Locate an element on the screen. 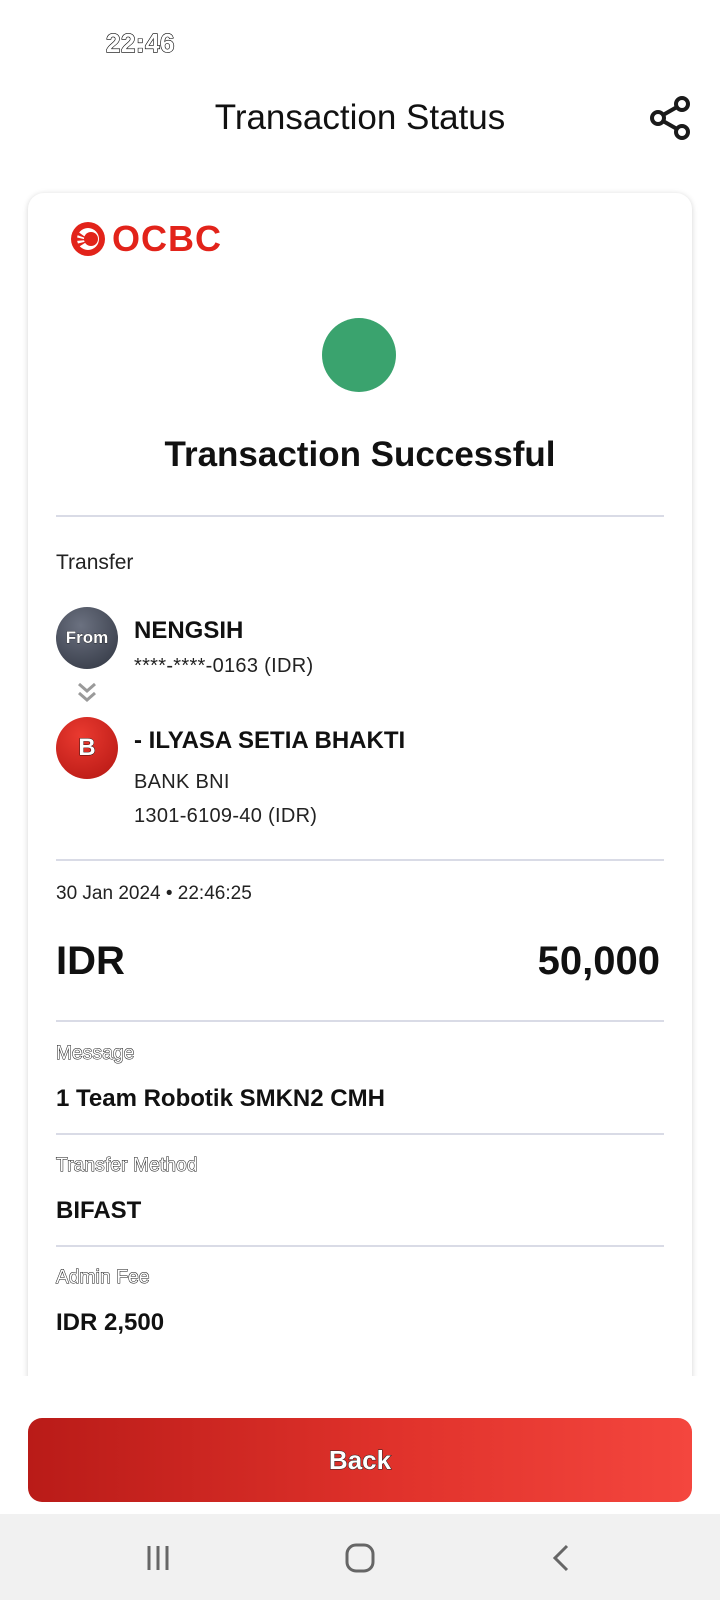 Image resolution: width=720 pixels, height=1600 pixels. recipient-avatar-label: B is located at coordinates (87, 748).